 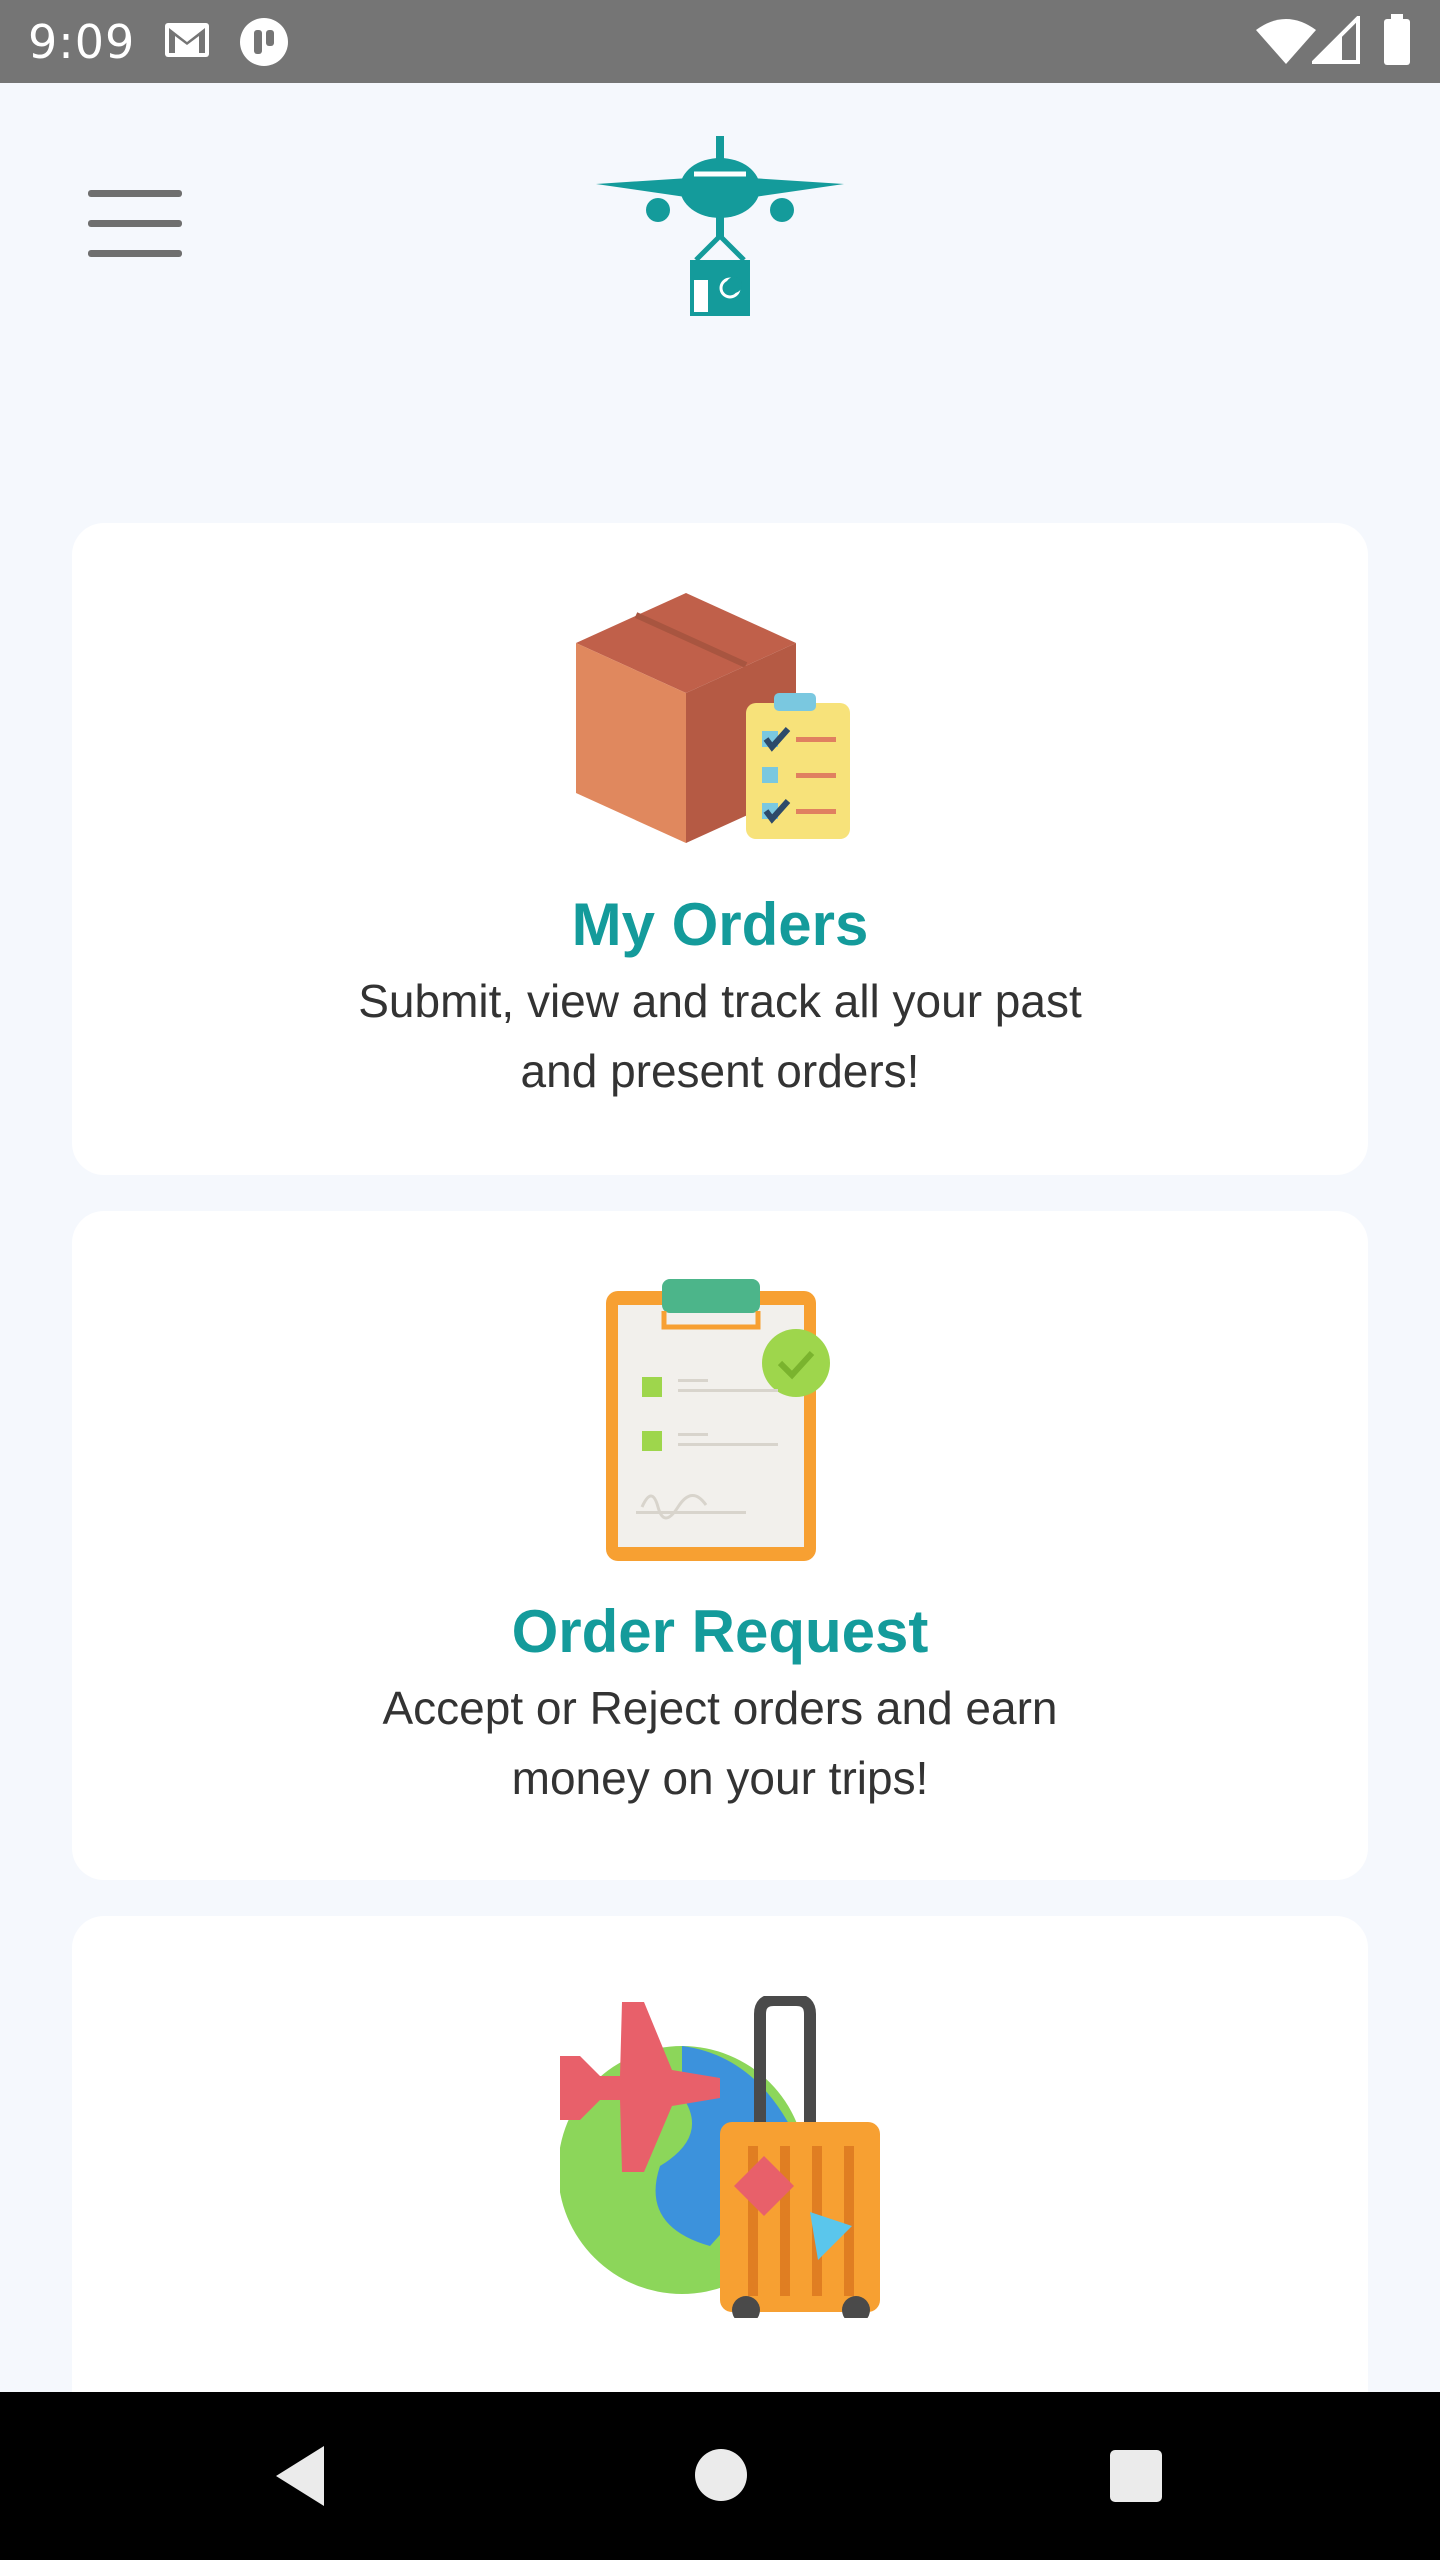 I want to click on card-description-line: and present orders!, so click(x=720, y=1071).